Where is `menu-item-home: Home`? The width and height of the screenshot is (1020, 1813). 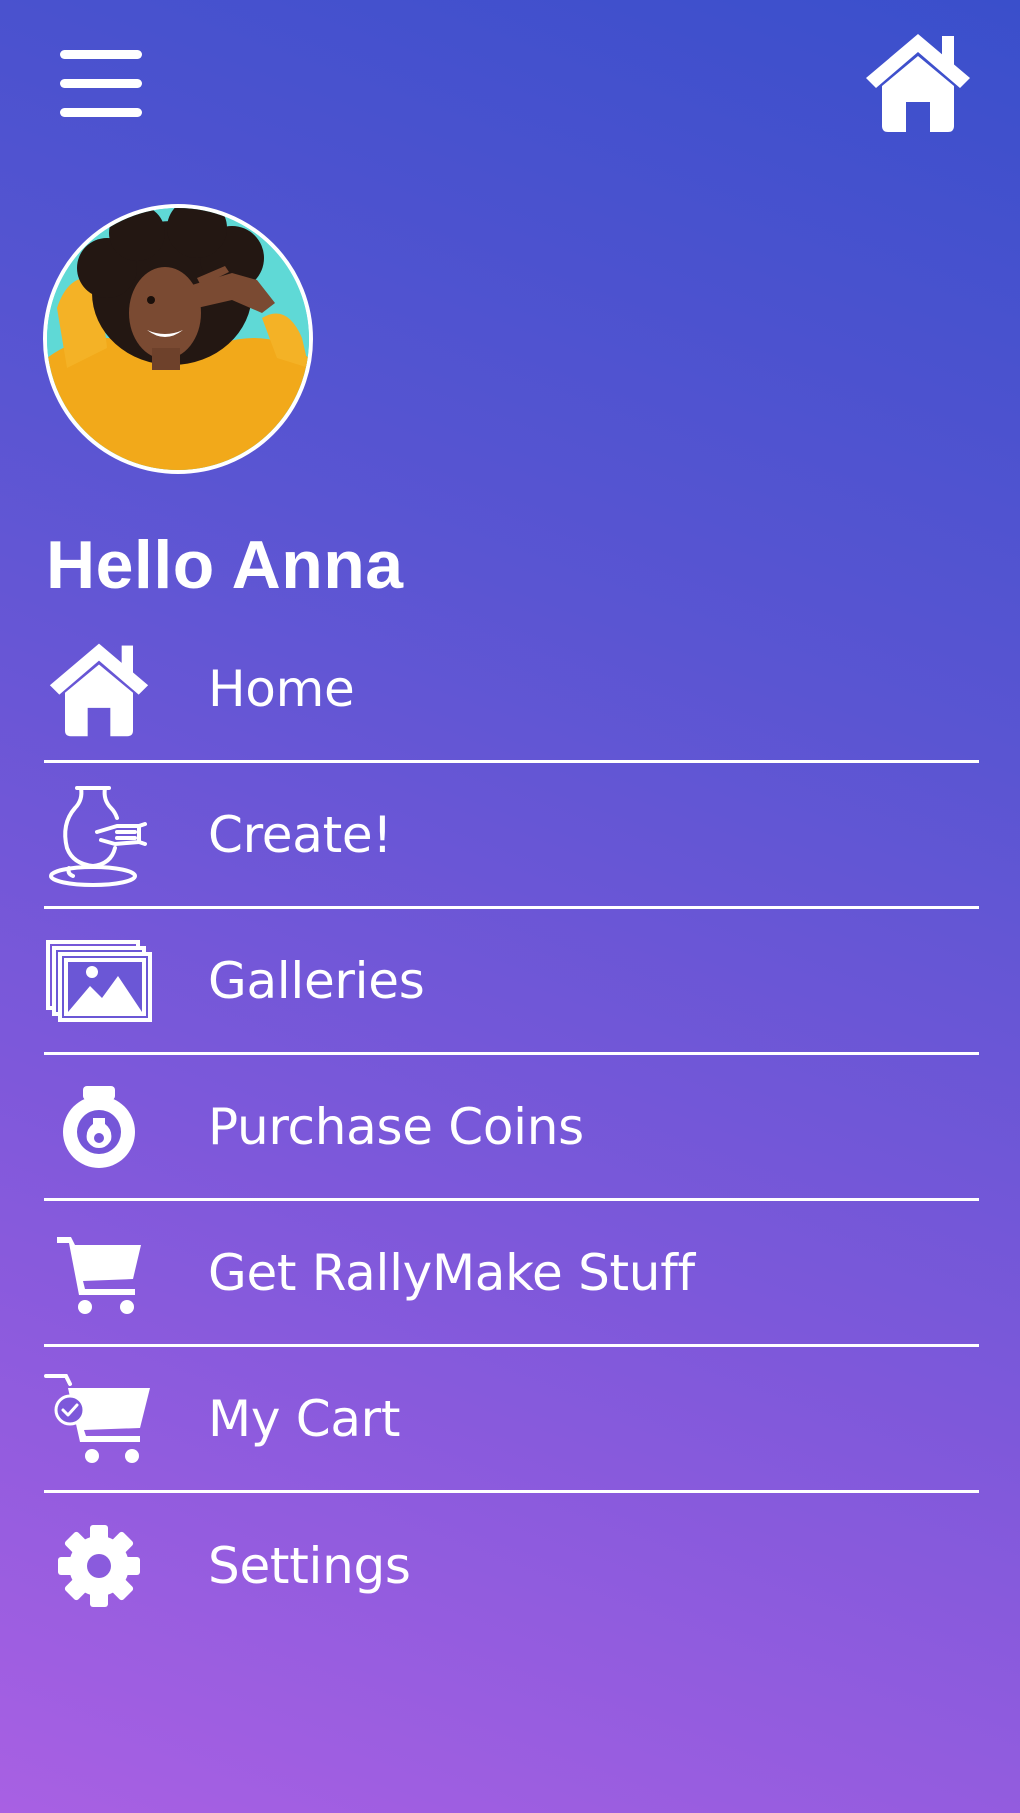
menu-item-home: Home is located at coordinates (511, 690).